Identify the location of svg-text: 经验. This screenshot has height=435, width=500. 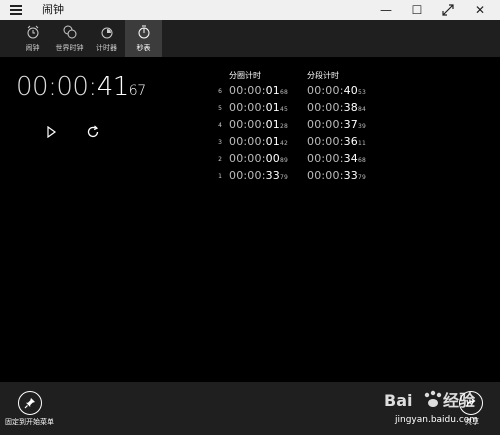
(459, 400).